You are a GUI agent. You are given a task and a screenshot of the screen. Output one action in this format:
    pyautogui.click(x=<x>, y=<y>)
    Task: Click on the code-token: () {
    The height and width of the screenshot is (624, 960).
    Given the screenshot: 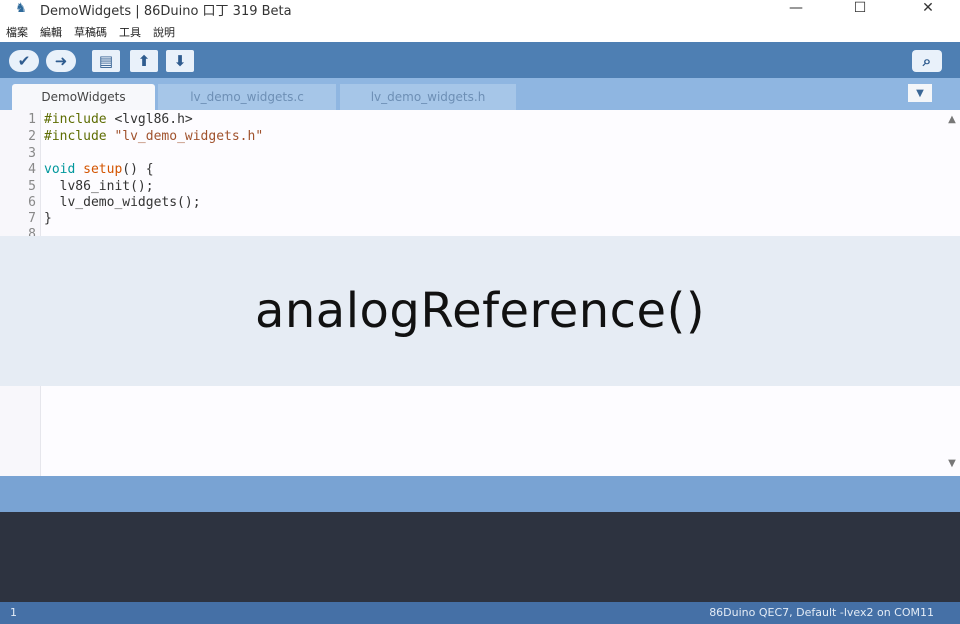 What is the action you would take?
    pyautogui.click(x=138, y=169)
    